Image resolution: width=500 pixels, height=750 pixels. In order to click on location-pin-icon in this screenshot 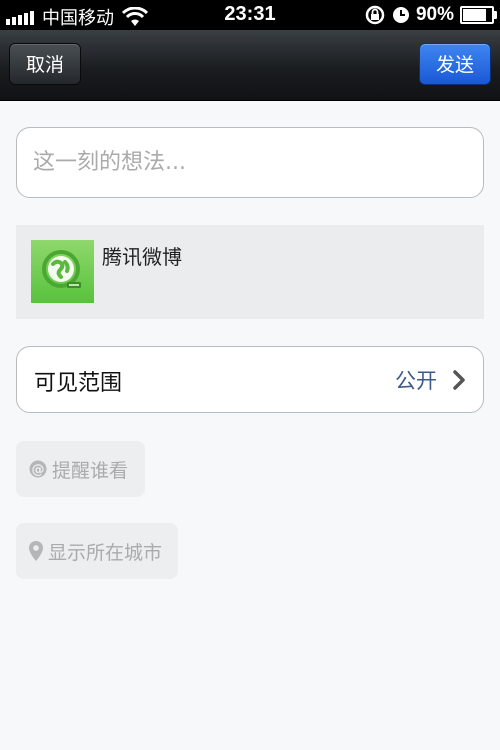, I will do `click(36, 551)`.